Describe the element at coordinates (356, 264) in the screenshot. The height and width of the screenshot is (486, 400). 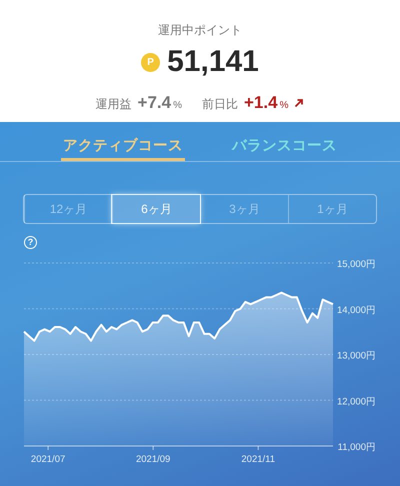
I see `y-axis-label: 15,000円` at that location.